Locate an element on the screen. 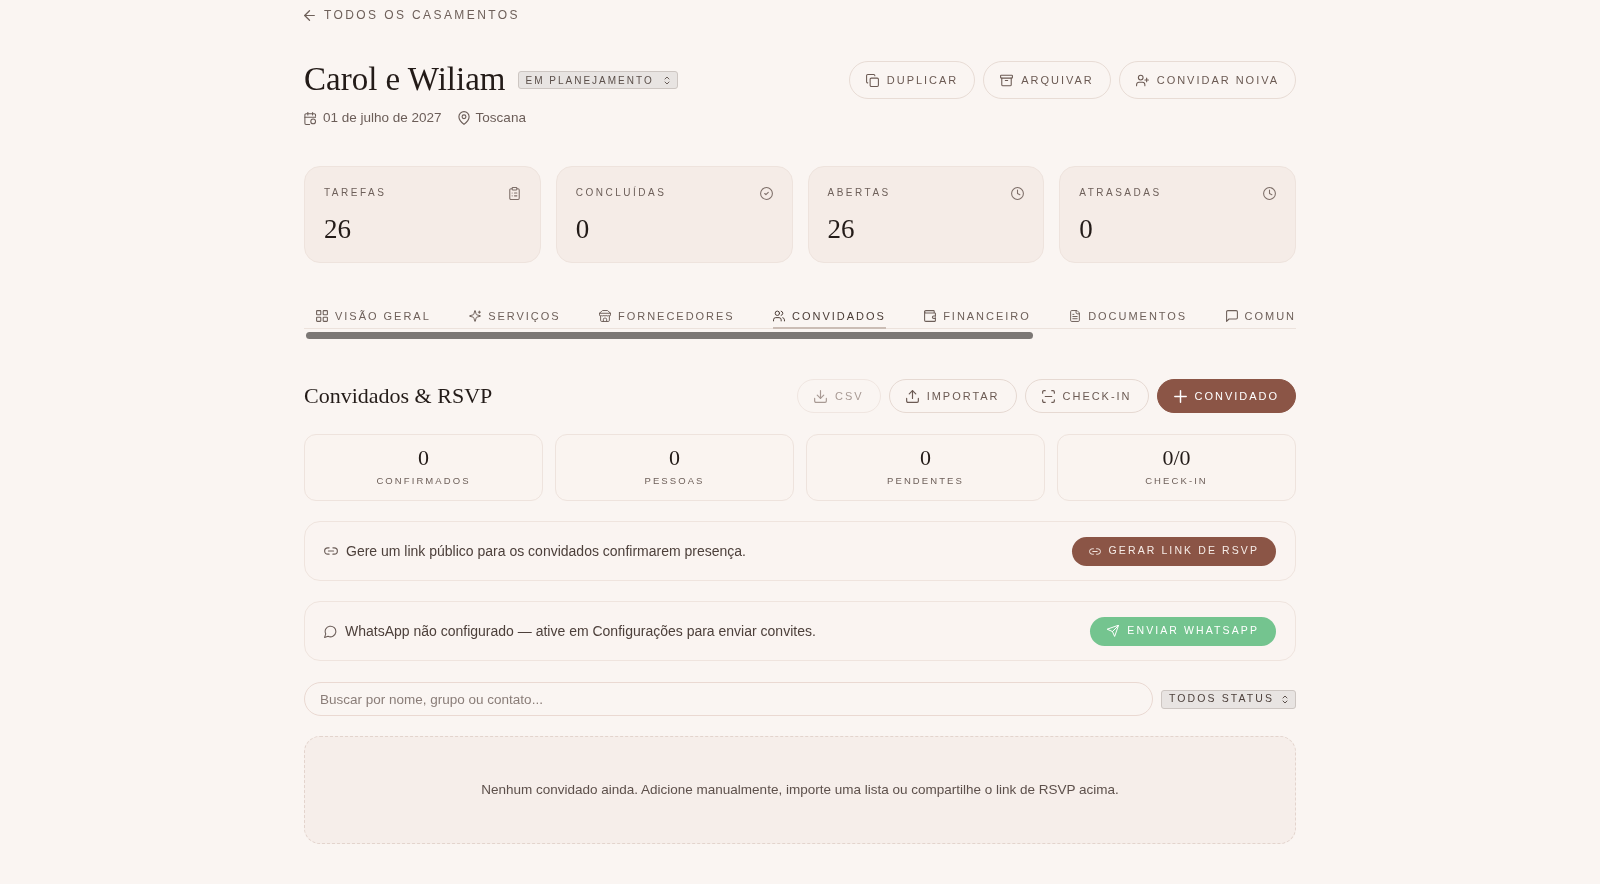 The width and height of the screenshot is (1600, 884). stat-label: ABERTAS is located at coordinates (859, 193).